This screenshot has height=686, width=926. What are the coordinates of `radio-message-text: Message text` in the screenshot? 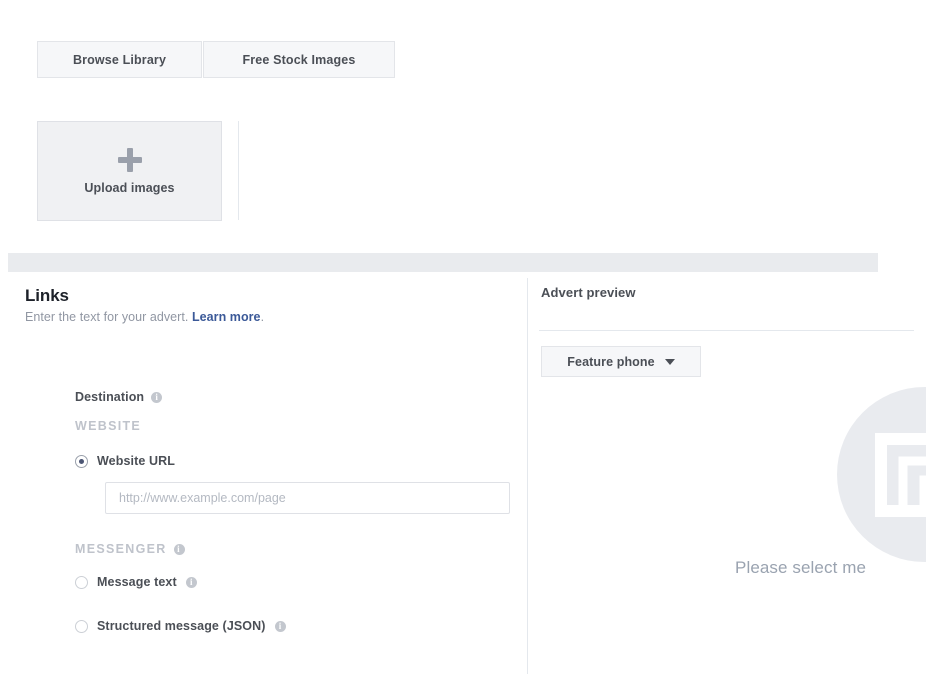 It's located at (136, 582).